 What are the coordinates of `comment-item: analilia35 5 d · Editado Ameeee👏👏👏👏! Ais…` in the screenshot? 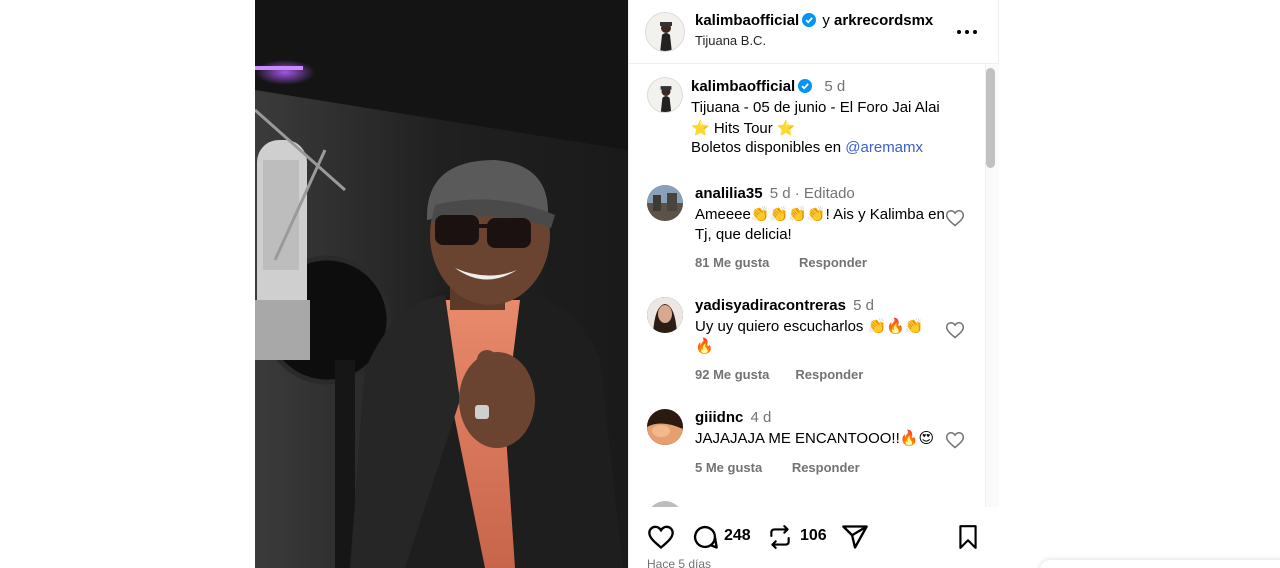 It's located at (807, 230).